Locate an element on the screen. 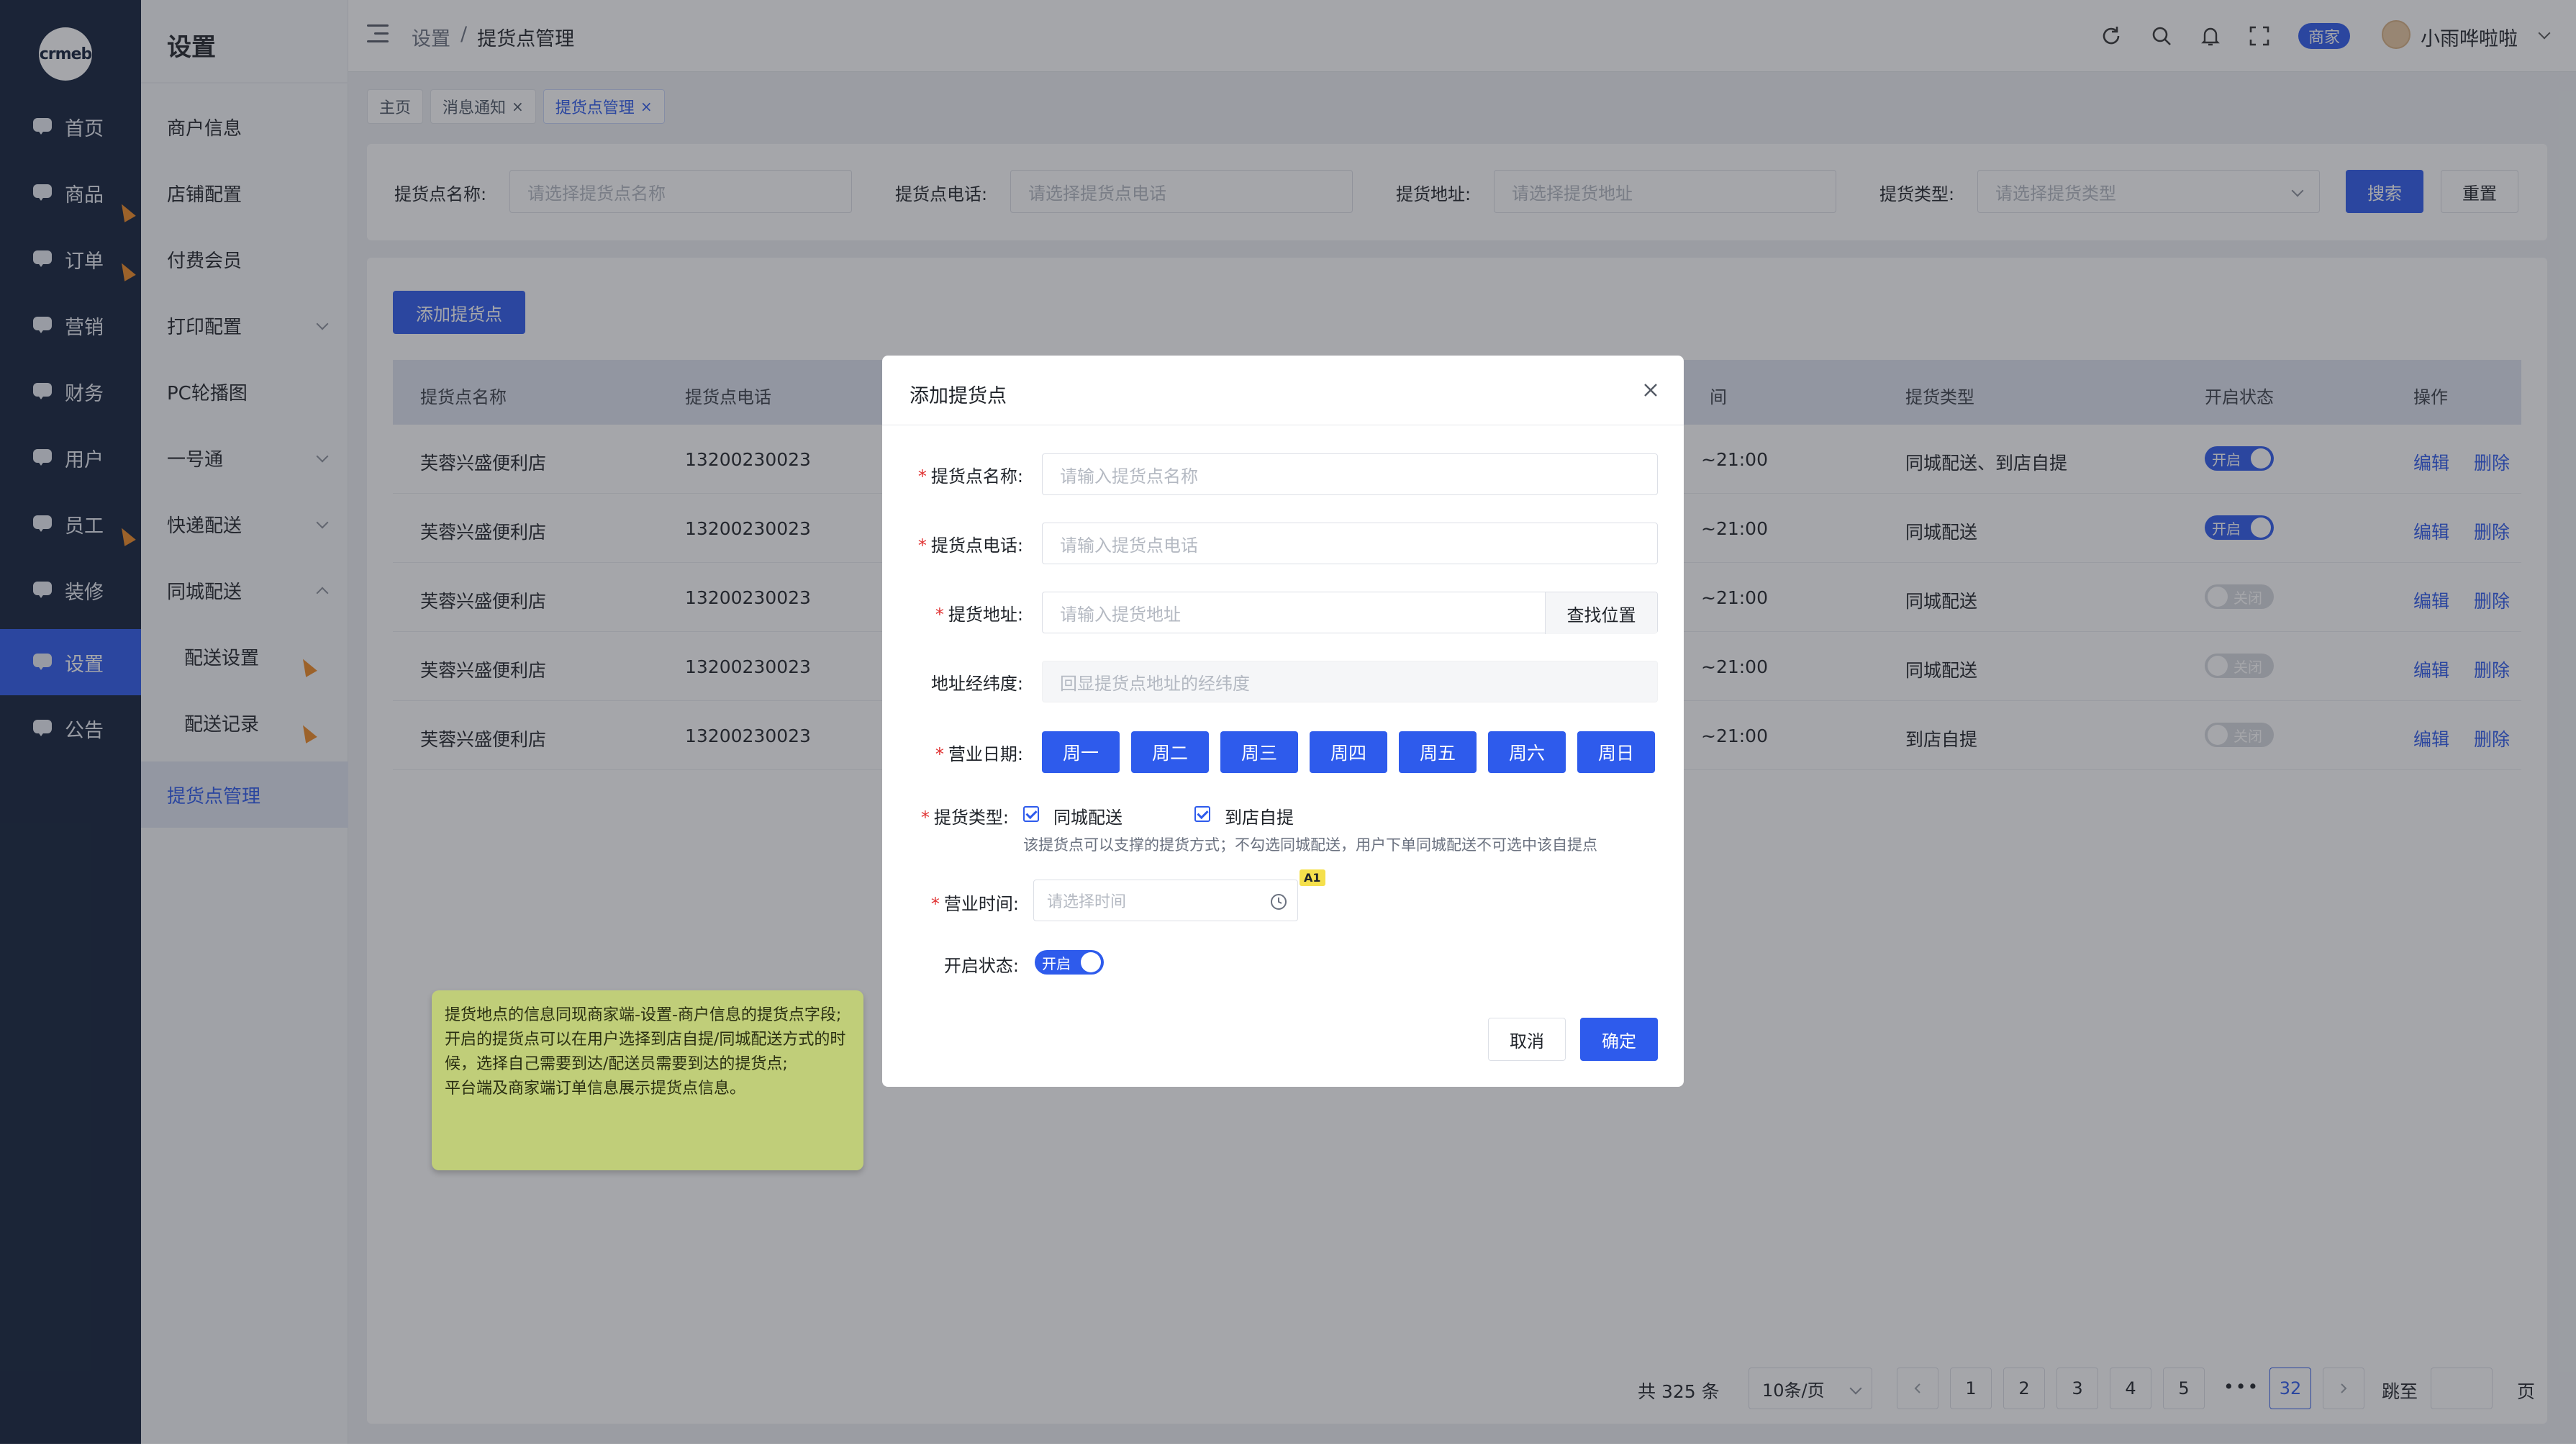  field-label-time: * 营业时间: is located at coordinates (950, 902).